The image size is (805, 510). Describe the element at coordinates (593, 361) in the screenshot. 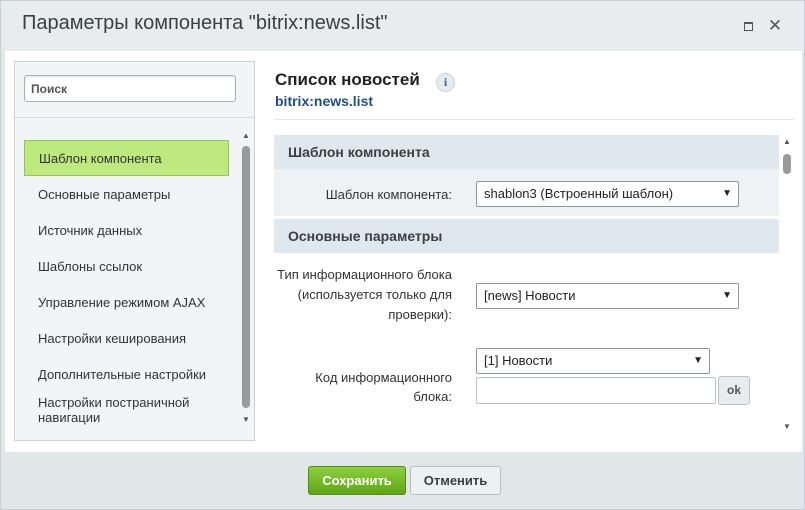

I see `iblock-code-select: [1] Новости ▼` at that location.